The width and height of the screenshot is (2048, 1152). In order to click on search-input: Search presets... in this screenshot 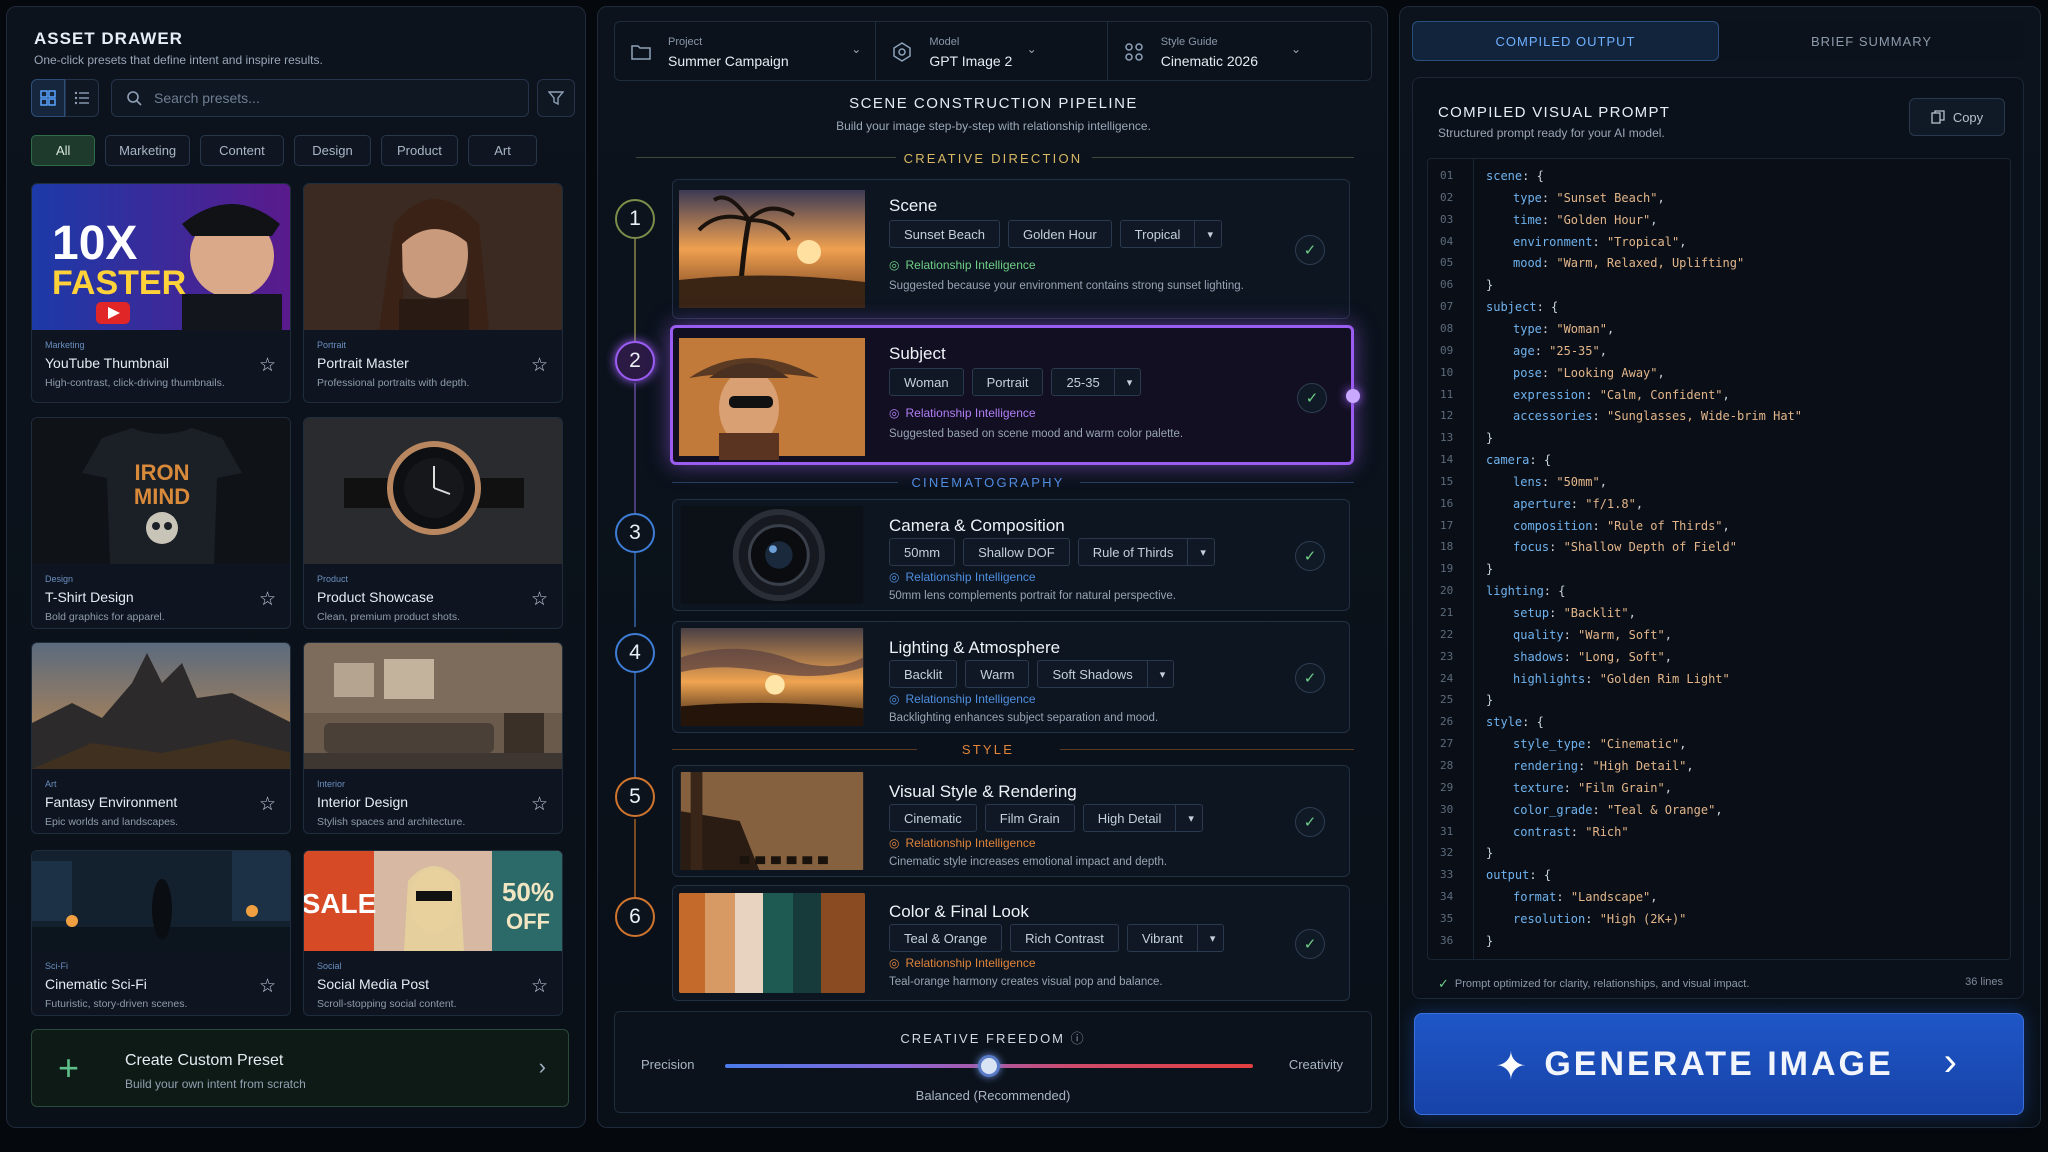, I will do `click(320, 98)`.